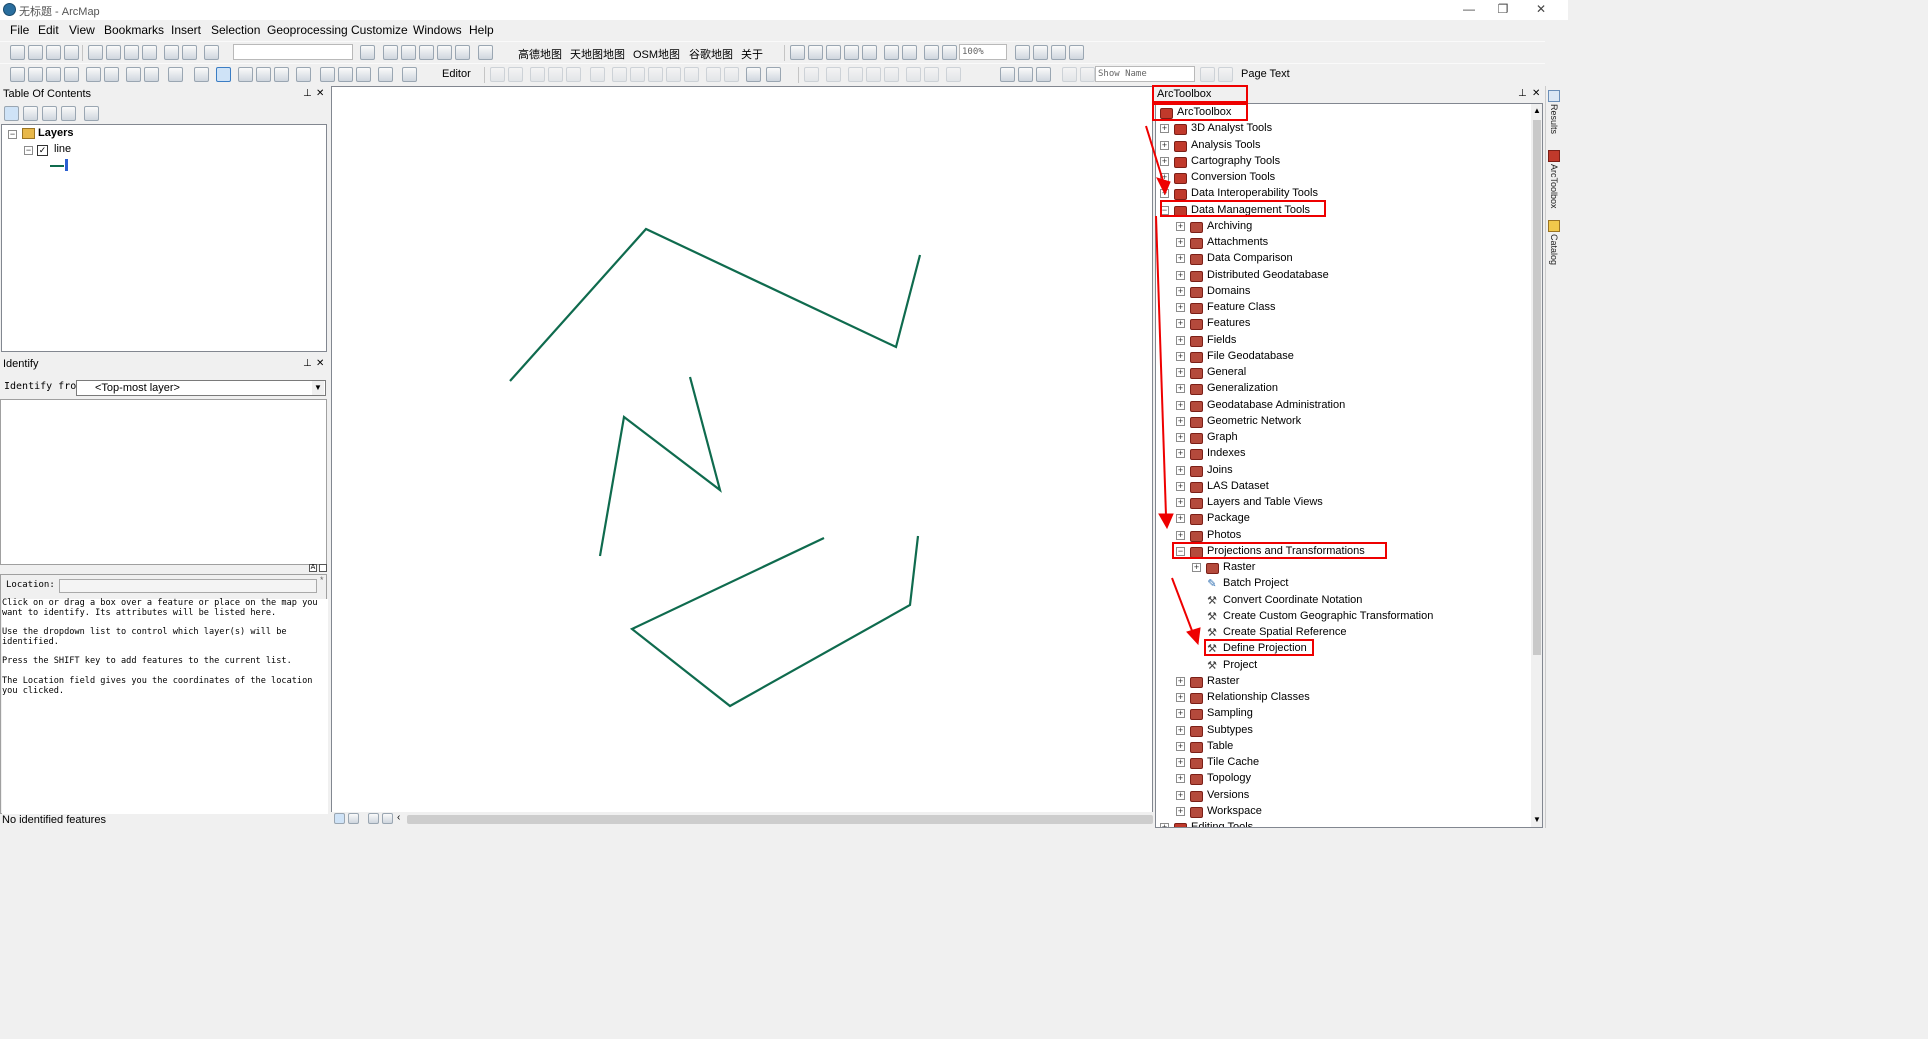 This screenshot has width=1928, height=1039. Describe the element at coordinates (367, 52) in the screenshot. I see `editor-toolbar-icon` at that location.